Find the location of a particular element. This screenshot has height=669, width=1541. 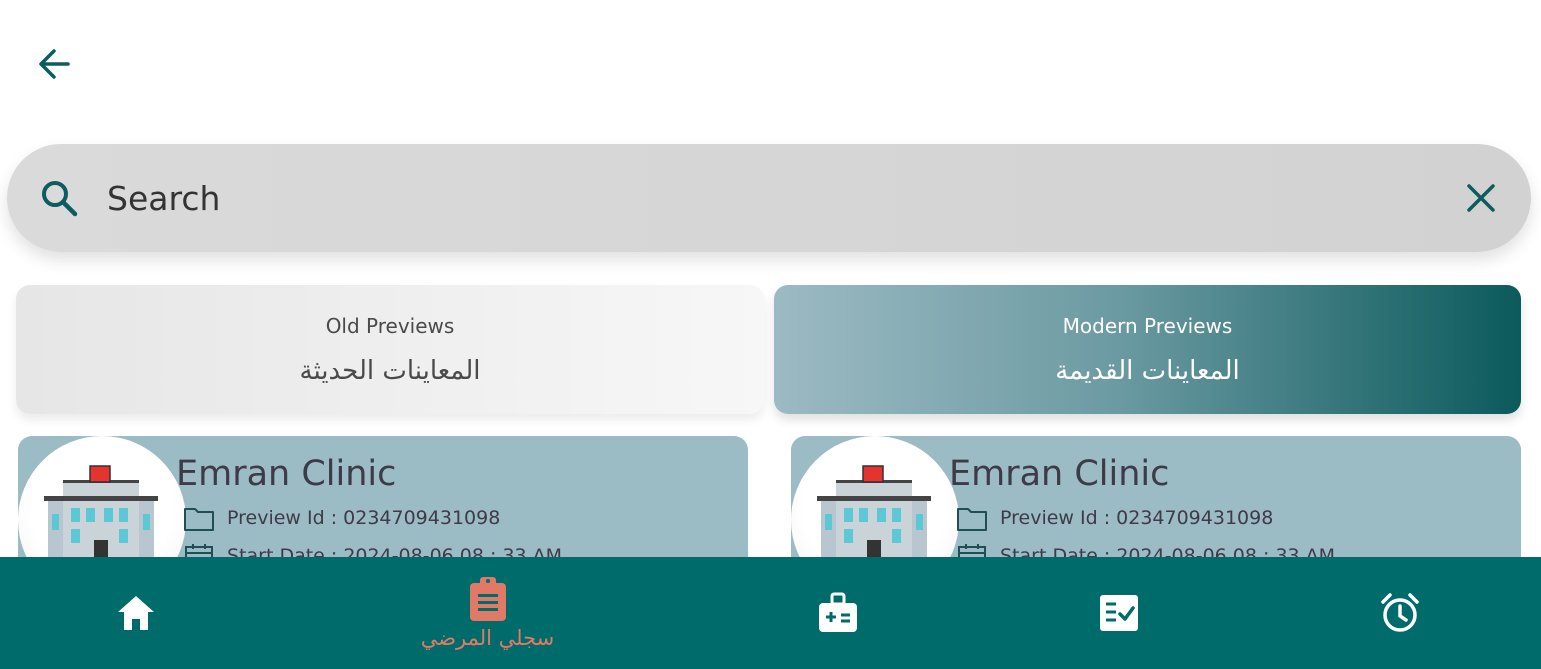

clipboard-icon is located at coordinates (487, 599).